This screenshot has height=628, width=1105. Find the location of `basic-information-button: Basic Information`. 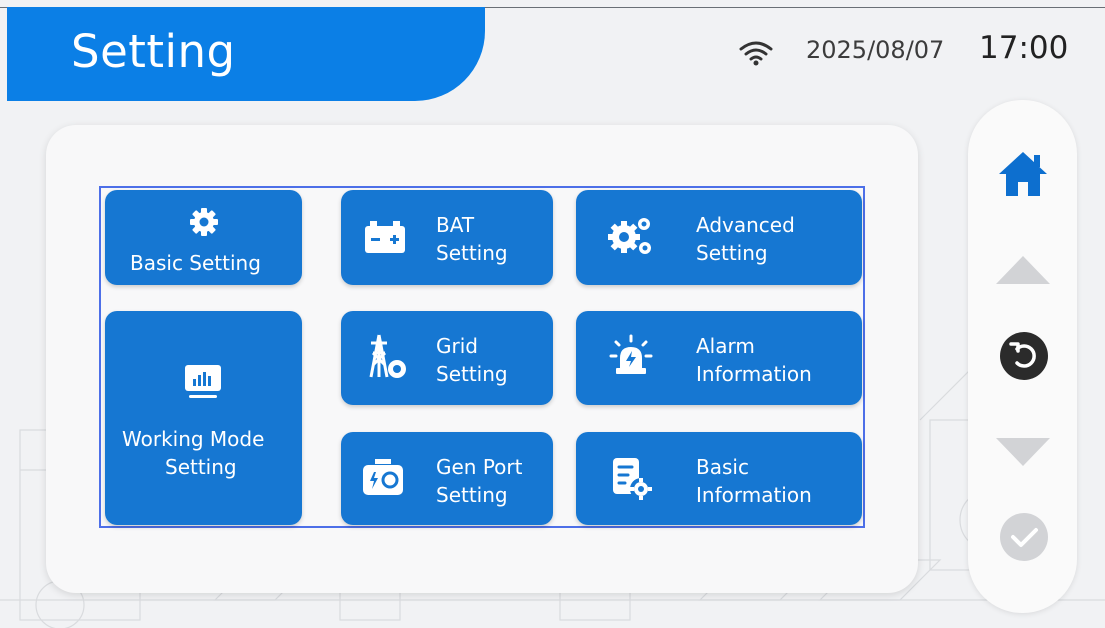

basic-information-button: Basic Information is located at coordinates (719, 478).